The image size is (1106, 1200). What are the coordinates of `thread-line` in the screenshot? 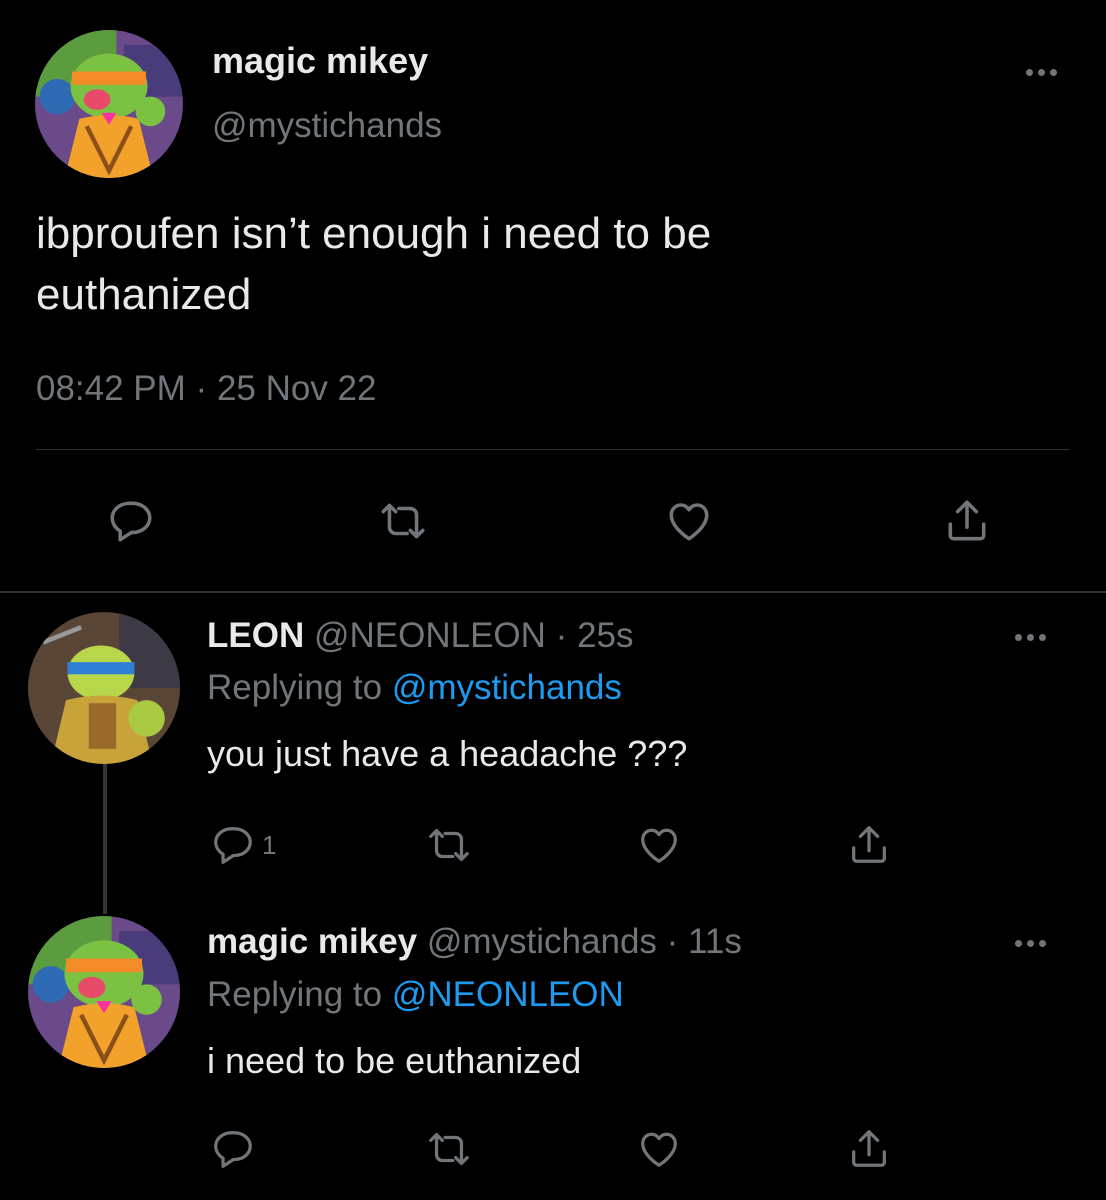 It's located at (105, 838).